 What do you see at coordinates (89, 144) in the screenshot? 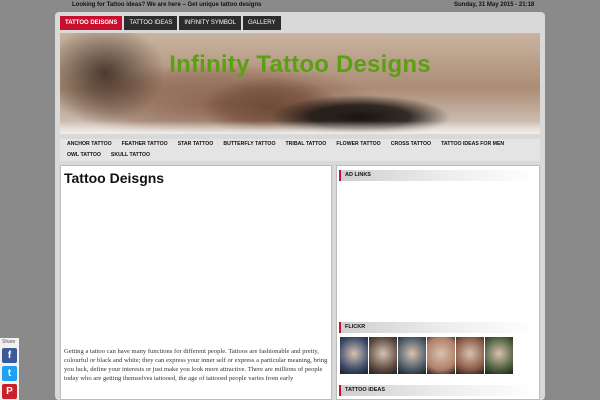
I see `nav-anchor-tattoo: Anchor Tattoo` at bounding box center [89, 144].